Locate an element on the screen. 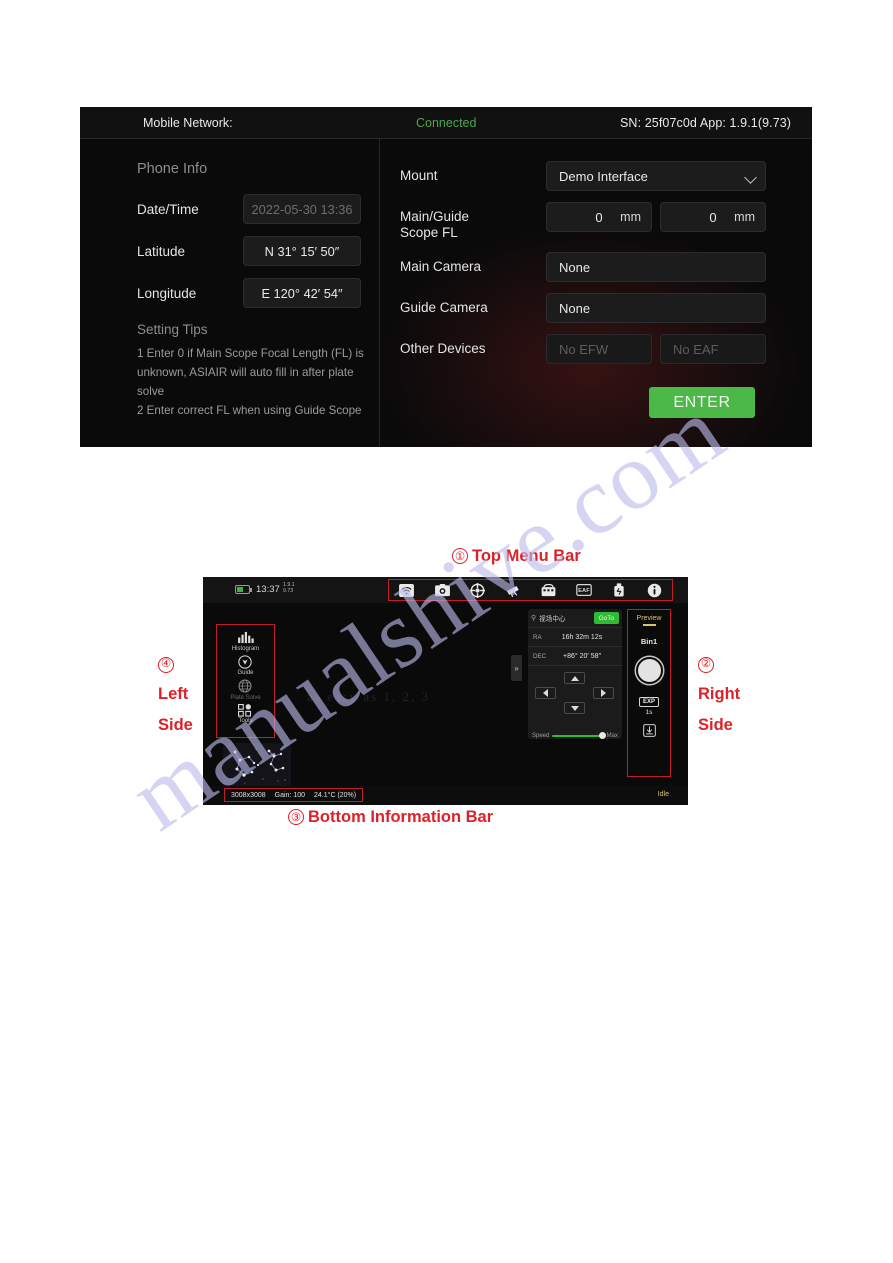 Image resolution: width=893 pixels, height=1263 pixels. left-tool-guide: Guide is located at coordinates (245, 665).